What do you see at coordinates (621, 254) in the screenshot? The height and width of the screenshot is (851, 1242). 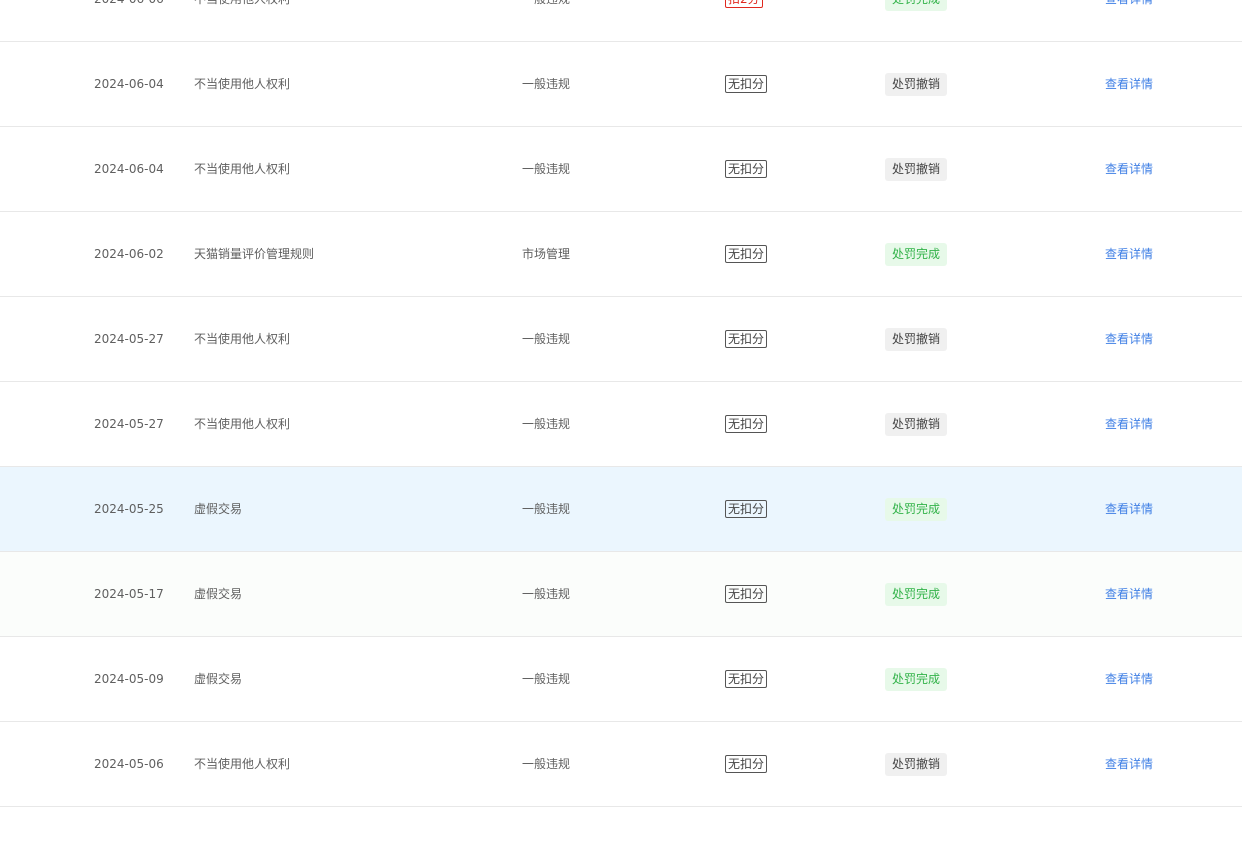 I see `table-row: 2024-06-02 天猫销量评价管理规则 市场管理 无扣分 处罚完成 查看详情` at bounding box center [621, 254].